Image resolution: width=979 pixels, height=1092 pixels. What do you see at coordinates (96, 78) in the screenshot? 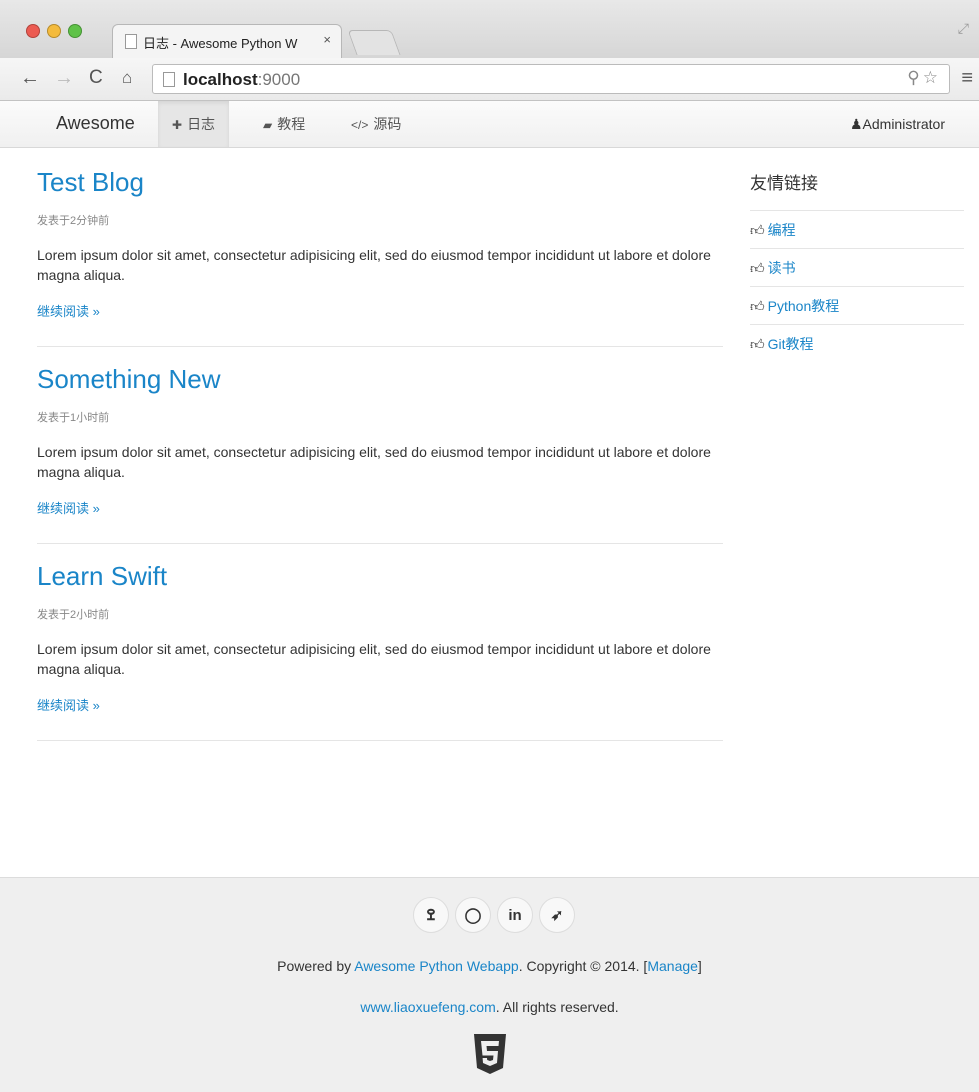
I see `reload-icon: C` at bounding box center [96, 78].